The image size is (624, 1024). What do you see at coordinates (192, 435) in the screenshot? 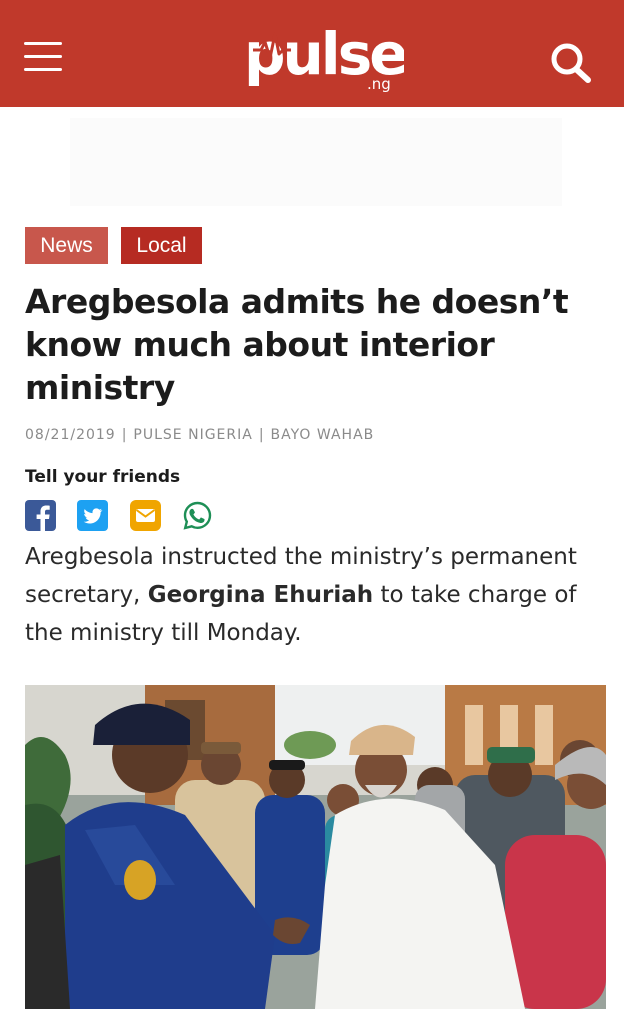
I see `article-source: PULSE NIGERIA` at bounding box center [192, 435].